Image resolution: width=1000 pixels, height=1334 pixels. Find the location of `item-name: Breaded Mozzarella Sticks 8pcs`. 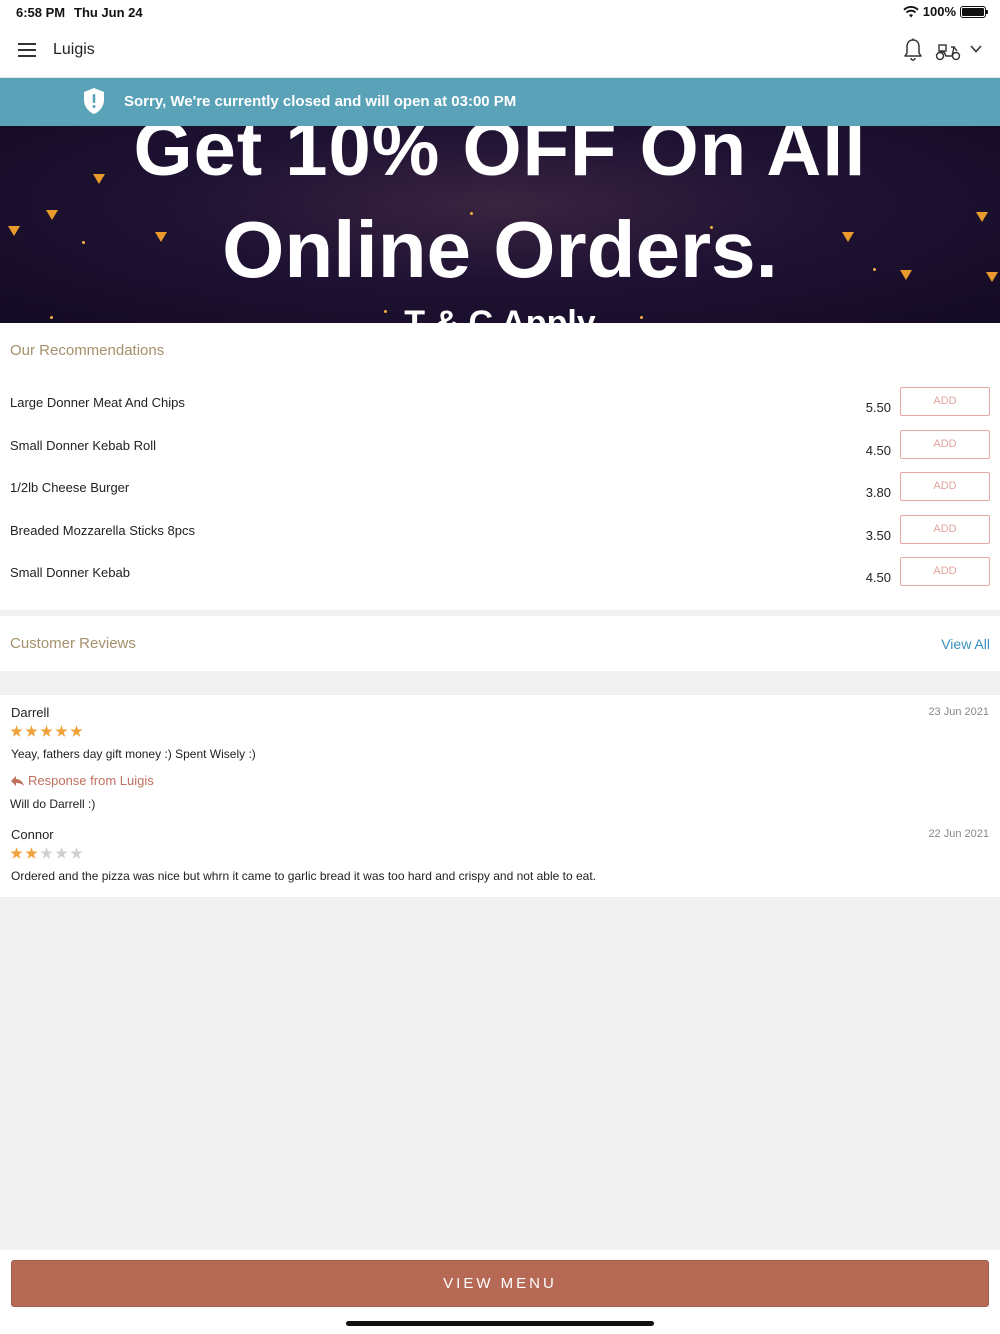

item-name: Breaded Mozzarella Sticks 8pcs is located at coordinates (102, 530).